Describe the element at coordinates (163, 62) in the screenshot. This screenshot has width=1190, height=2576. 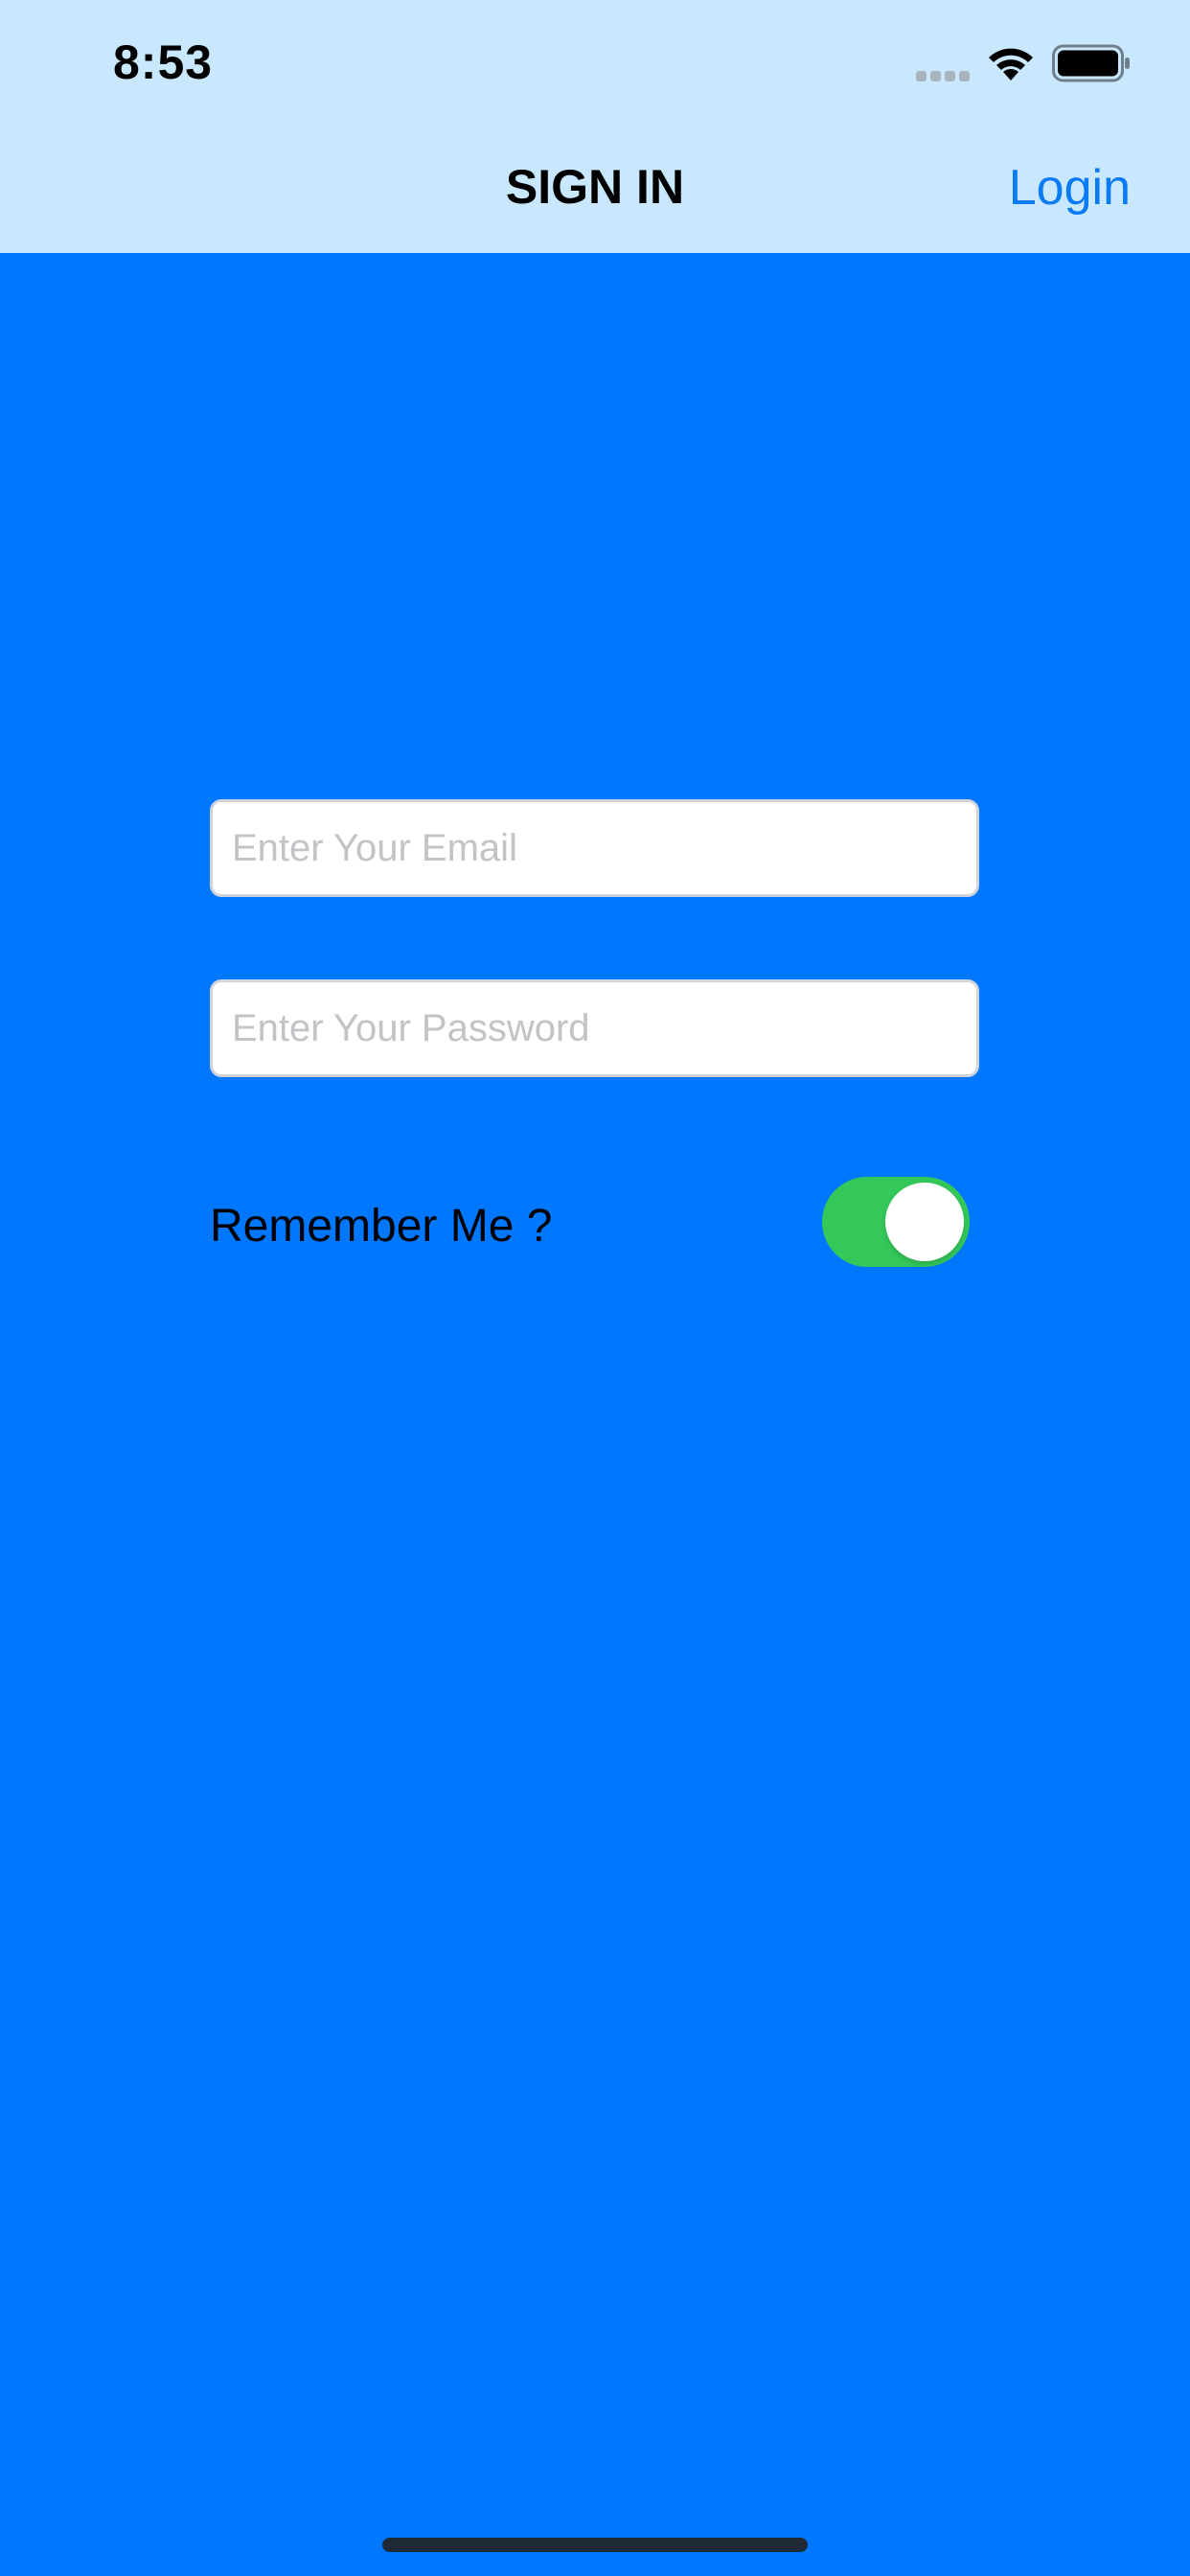
I see `status-bar-time: 8:53` at that location.